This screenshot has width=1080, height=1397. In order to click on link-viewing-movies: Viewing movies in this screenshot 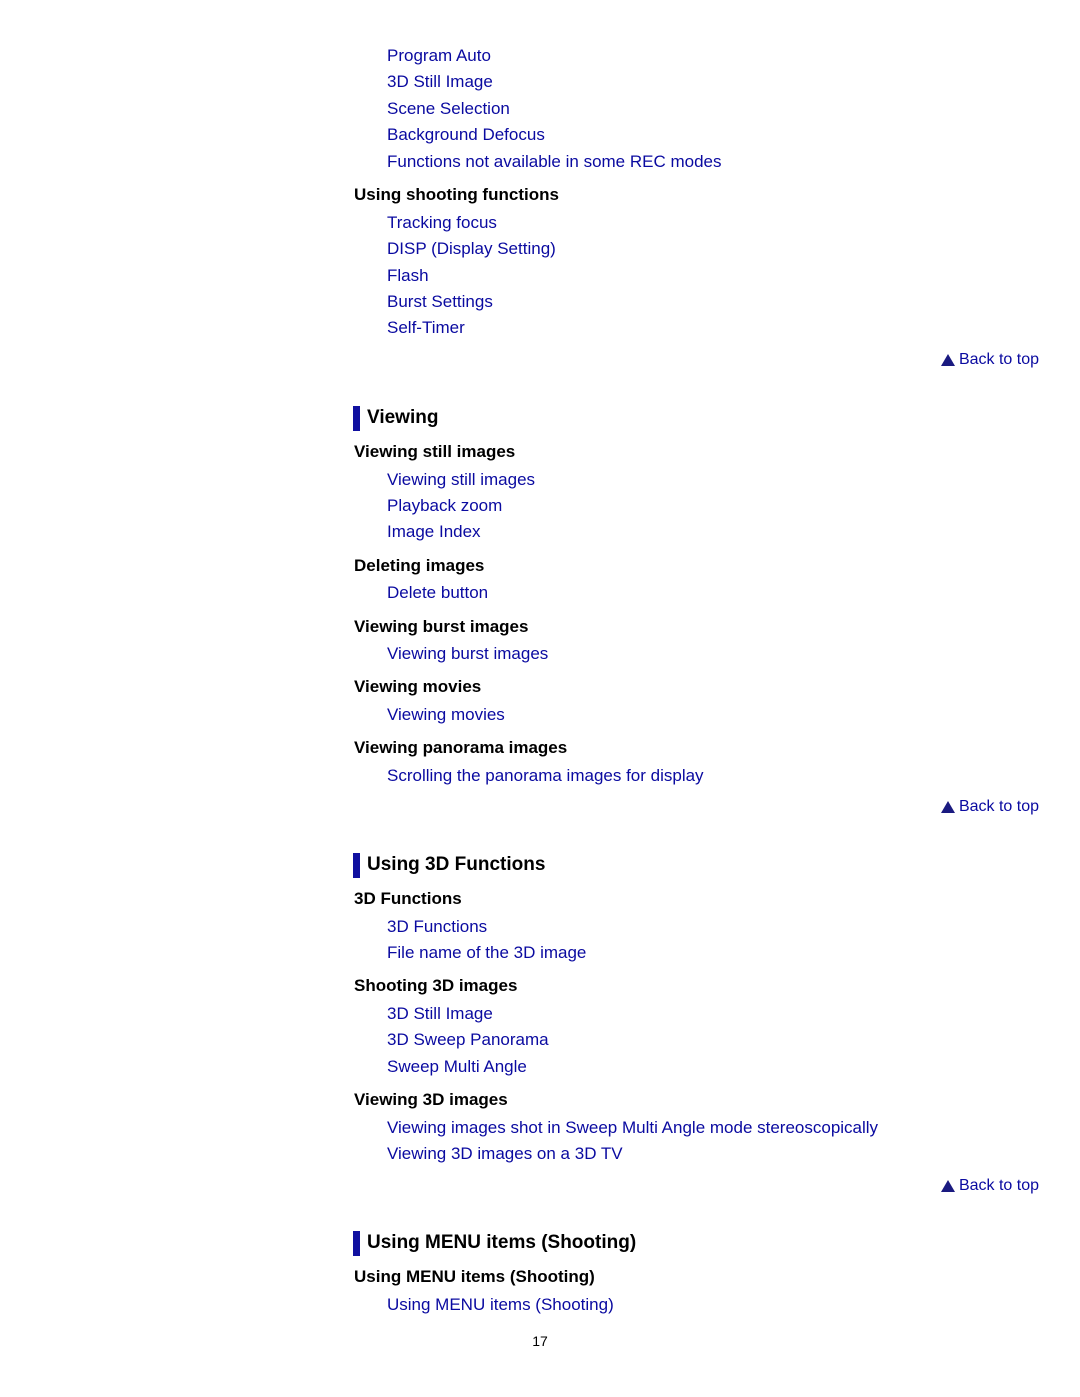, I will do `click(446, 715)`.